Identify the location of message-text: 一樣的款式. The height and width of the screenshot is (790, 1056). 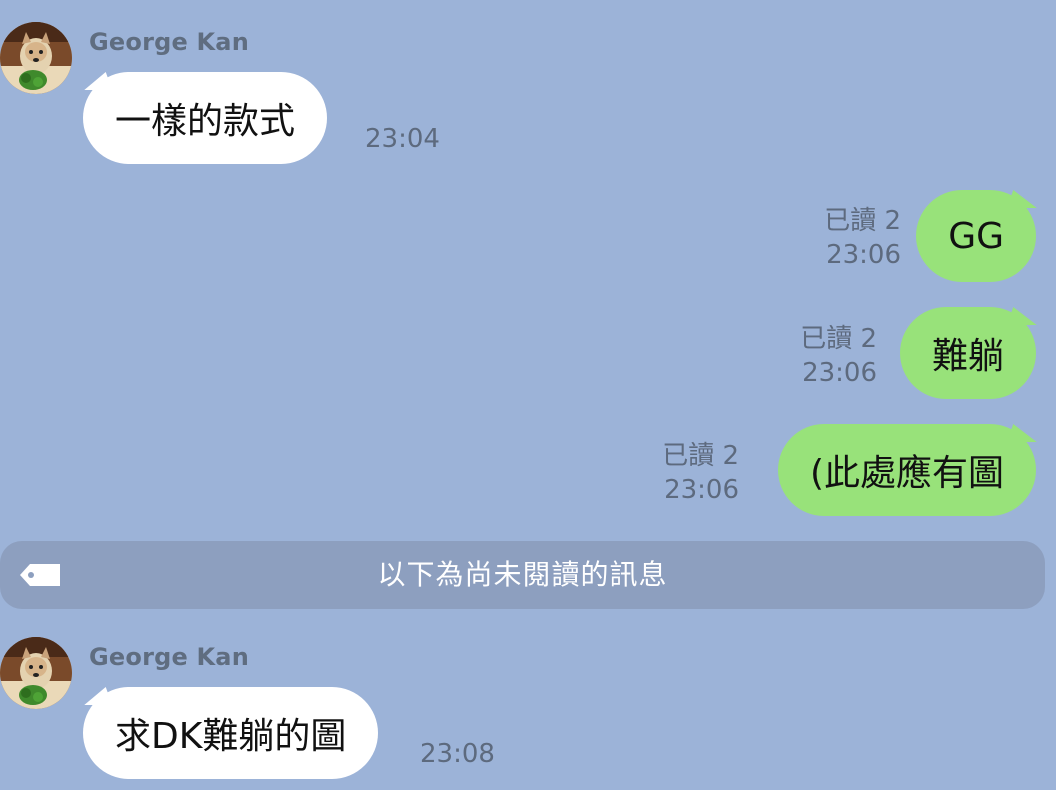
(205, 121).